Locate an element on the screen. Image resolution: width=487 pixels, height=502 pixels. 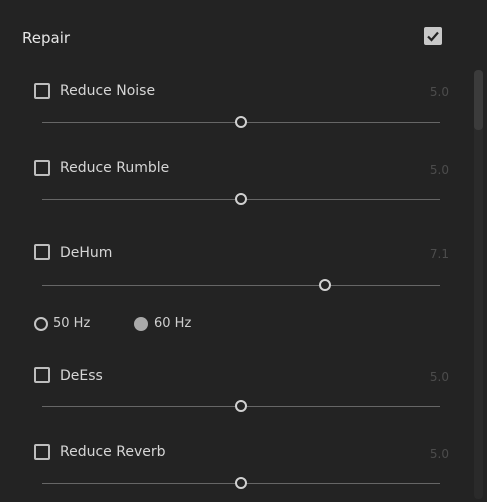
effect-deess: DeEss 5.0 is located at coordinates (243, 390).